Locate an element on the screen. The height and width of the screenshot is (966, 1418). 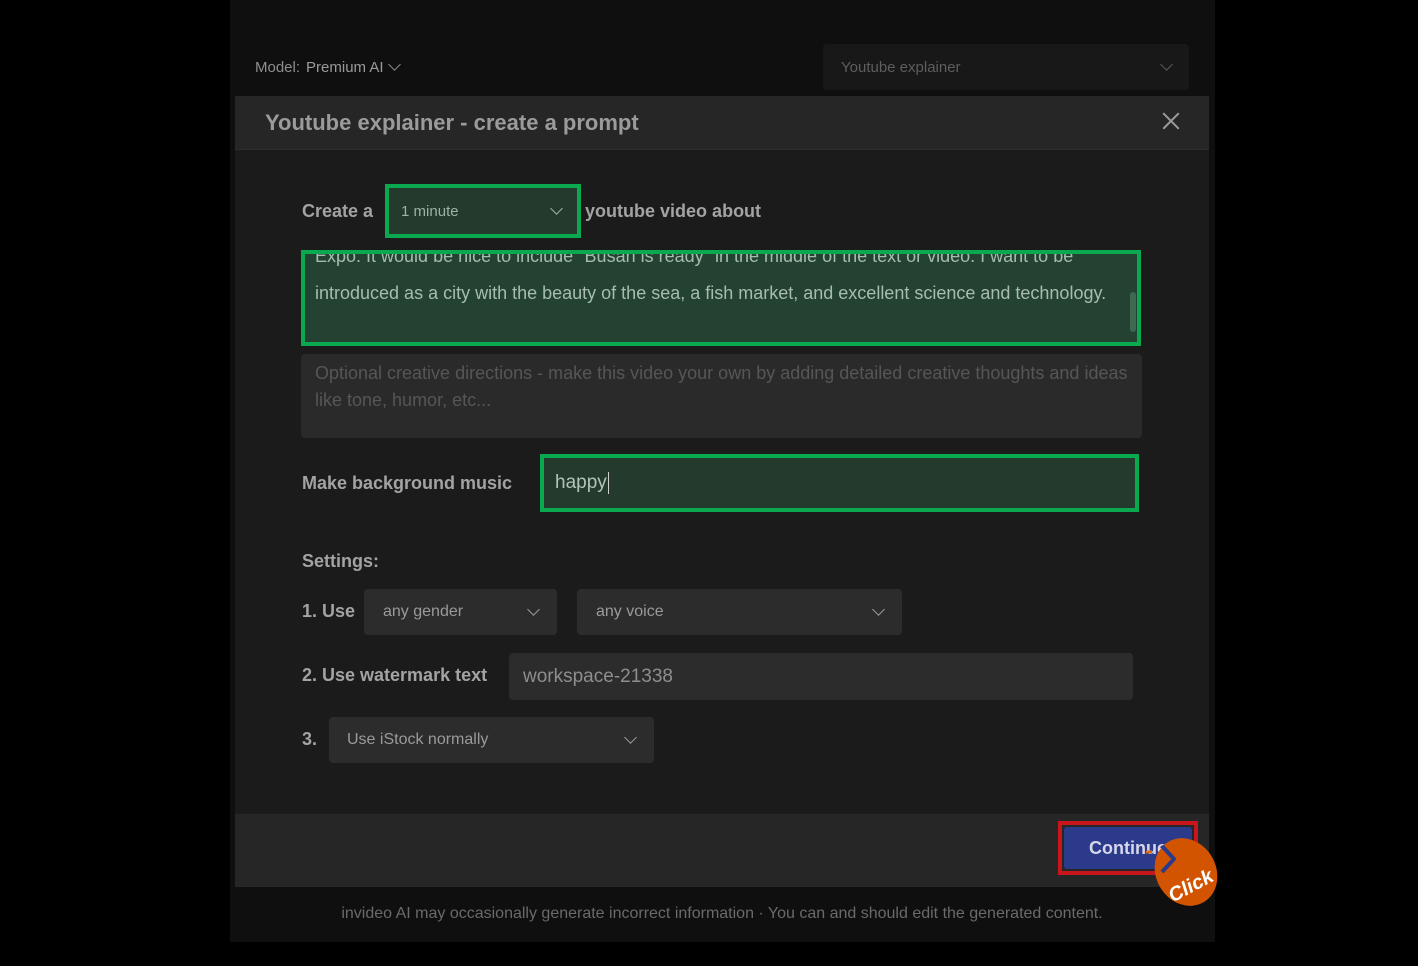
voice-value: any voice is located at coordinates (630, 611).